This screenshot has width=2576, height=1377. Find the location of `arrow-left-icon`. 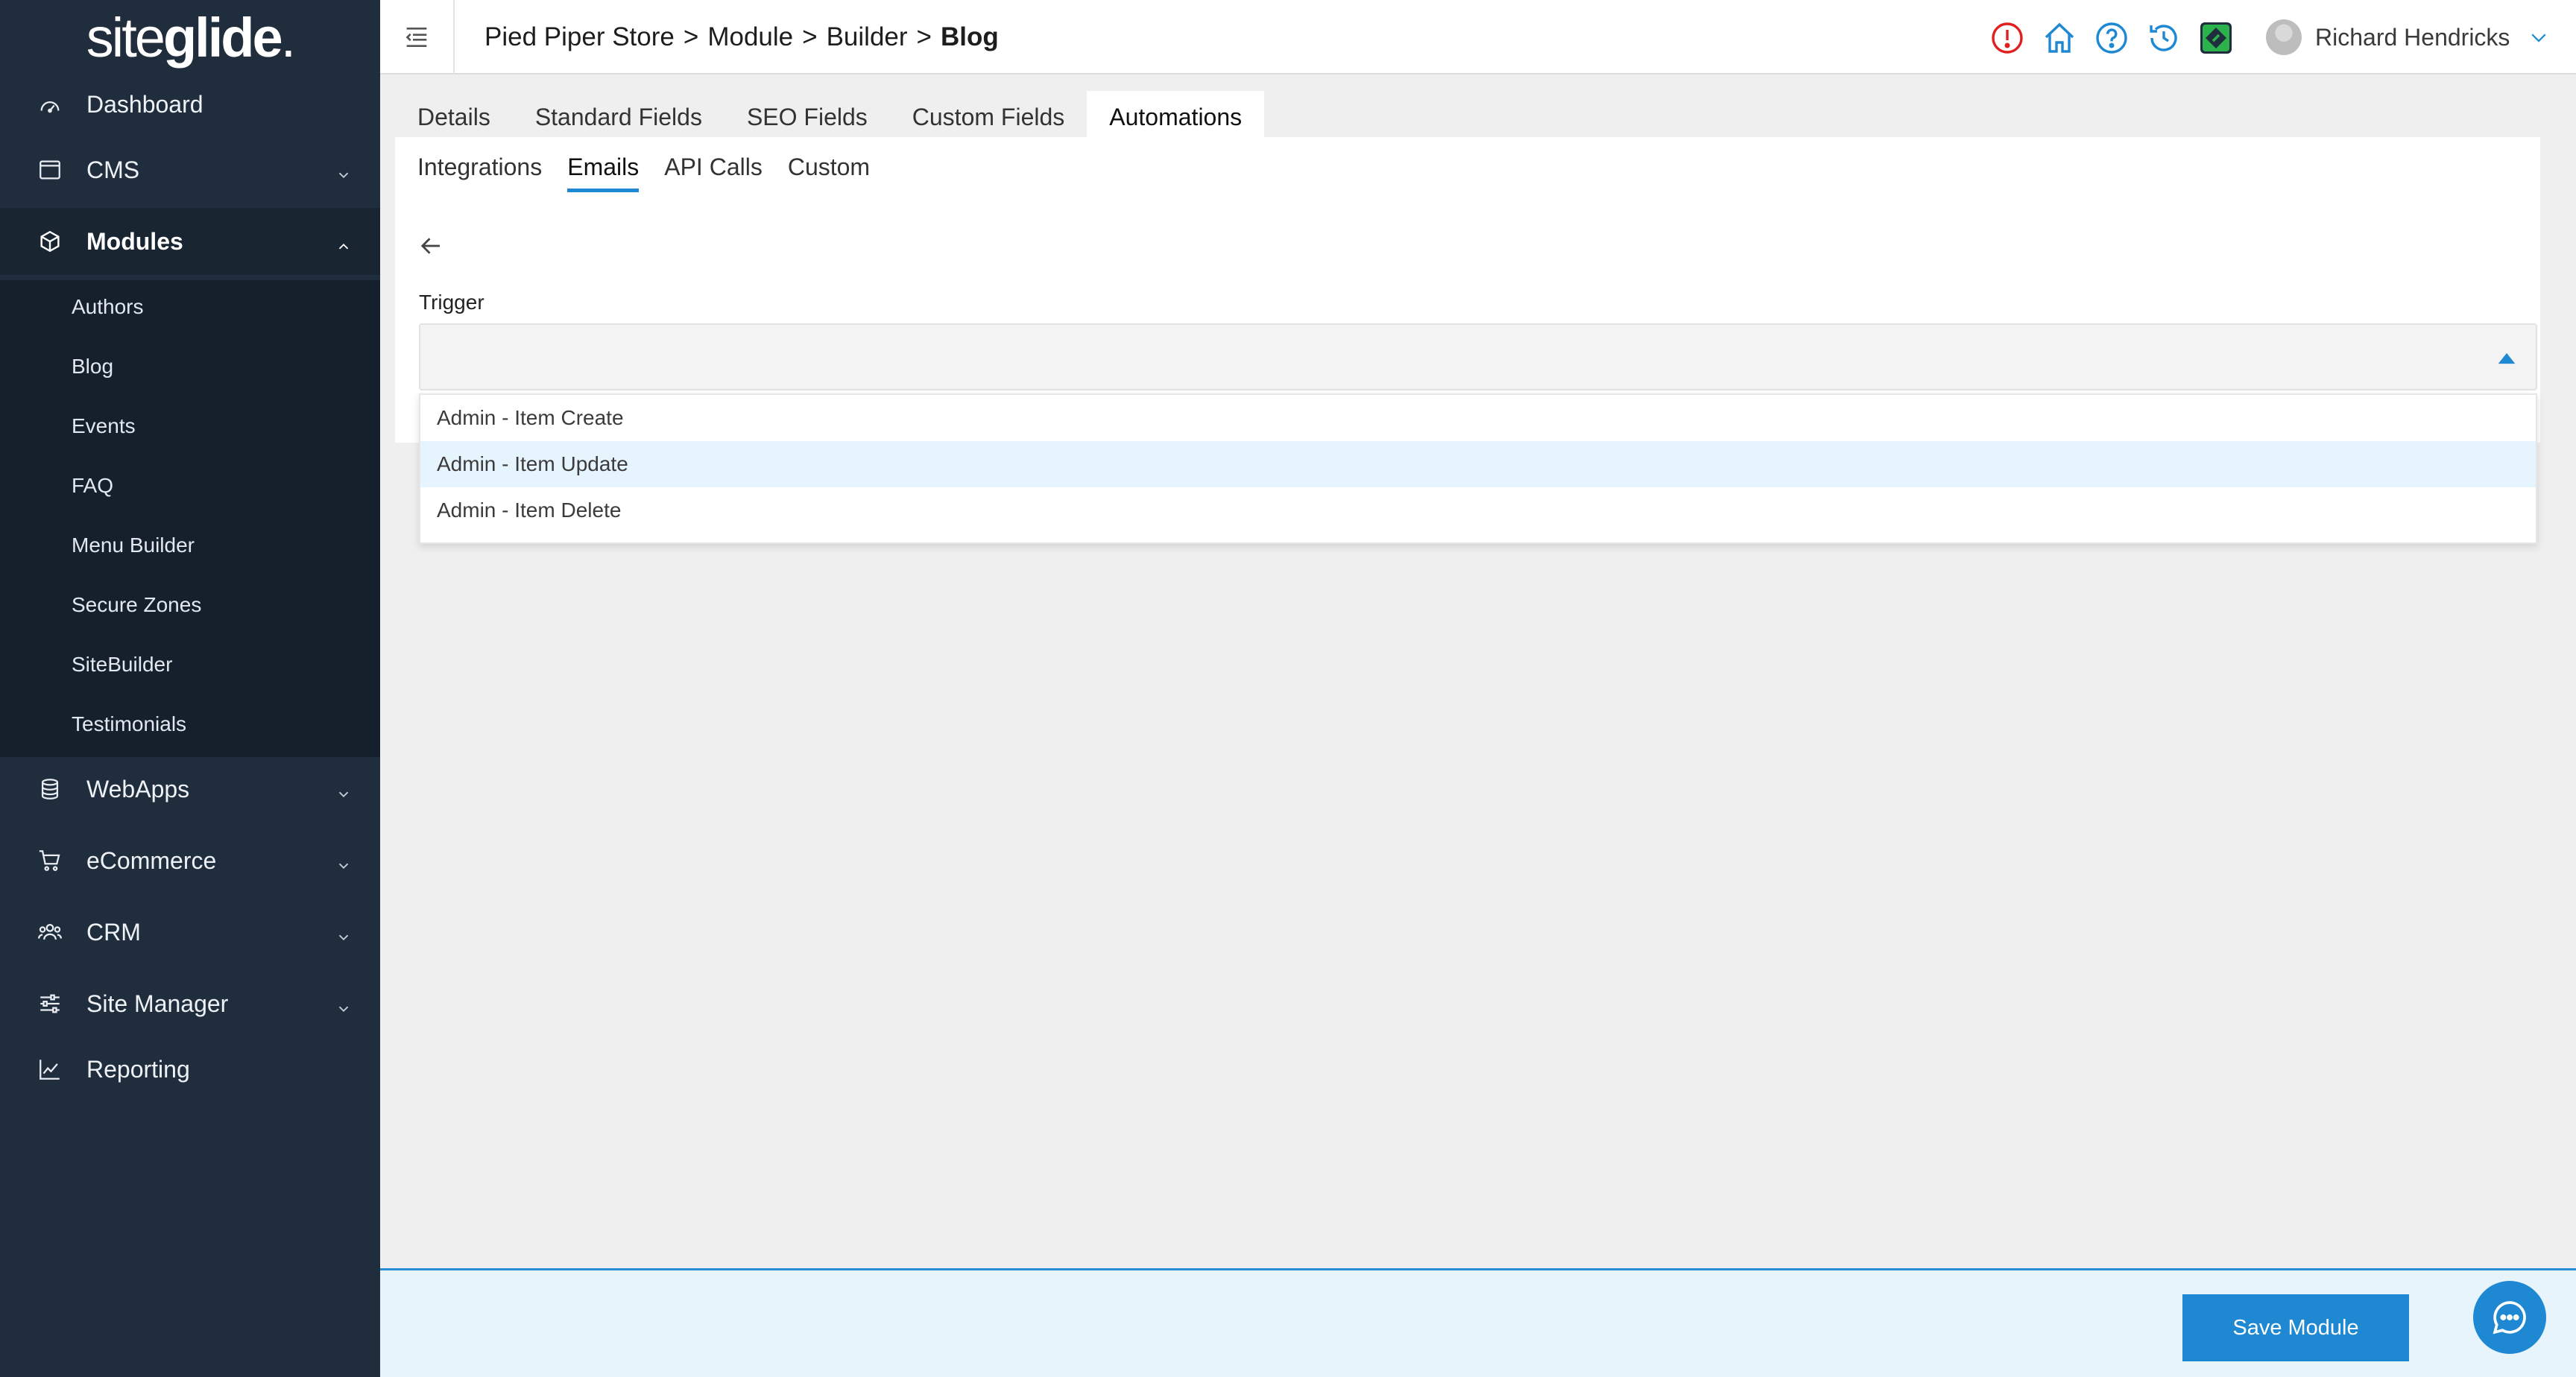

arrow-left-icon is located at coordinates (430, 246).